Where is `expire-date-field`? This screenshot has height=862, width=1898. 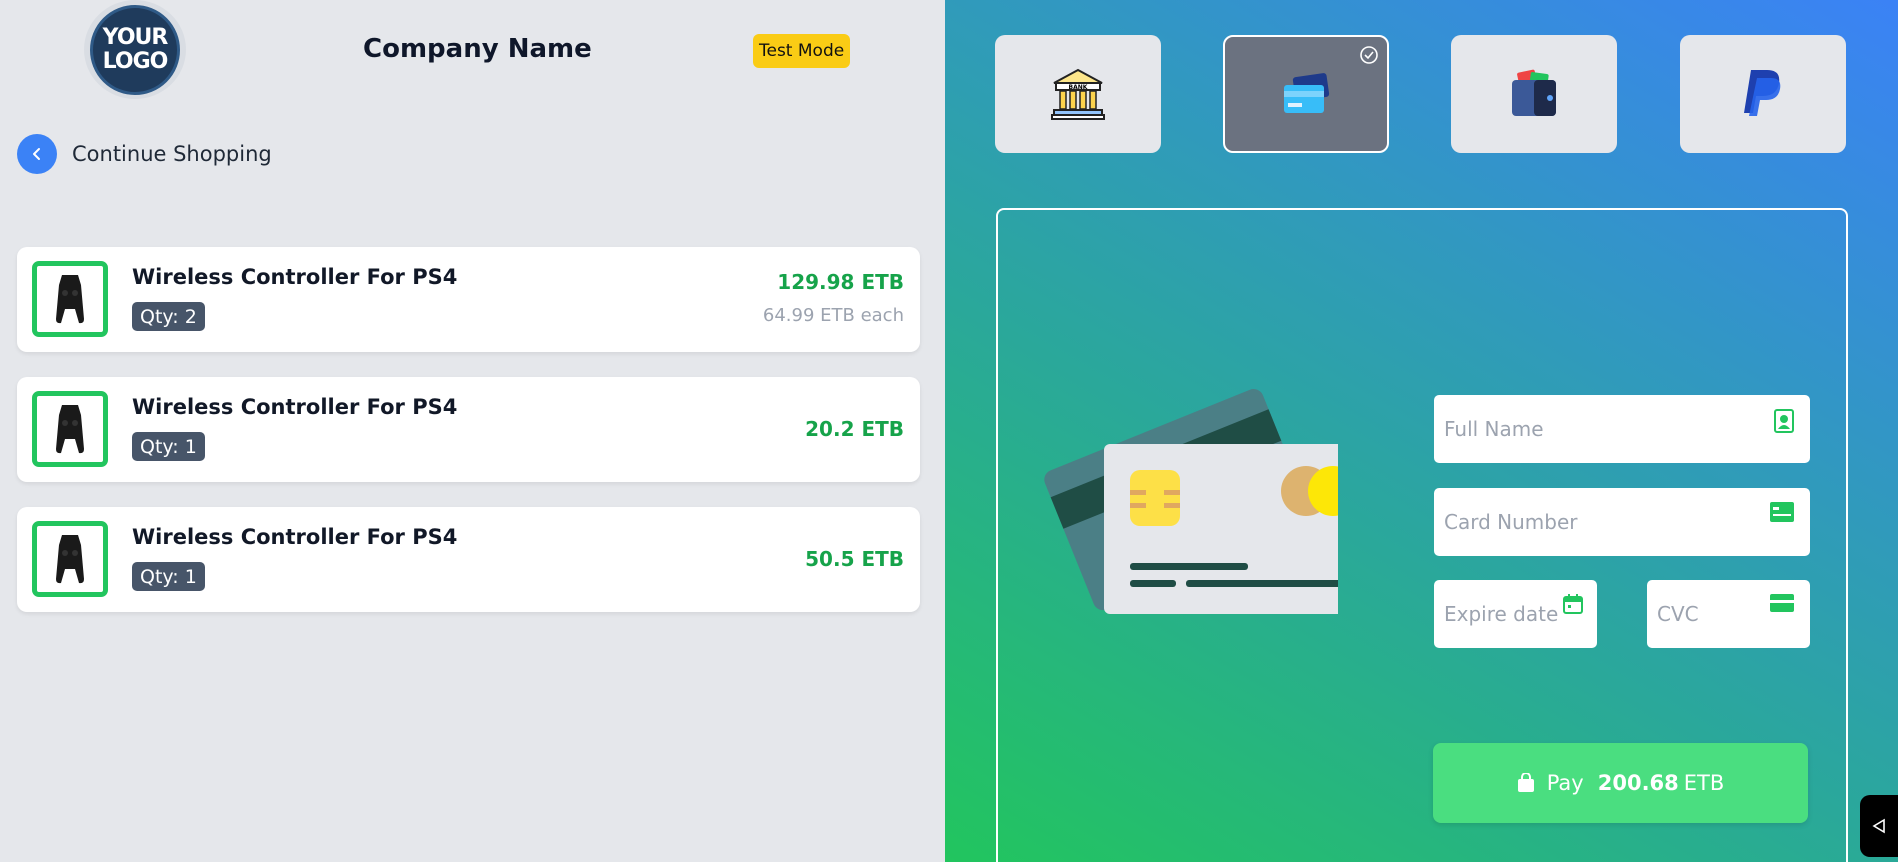
expire-date-field is located at coordinates (1515, 614).